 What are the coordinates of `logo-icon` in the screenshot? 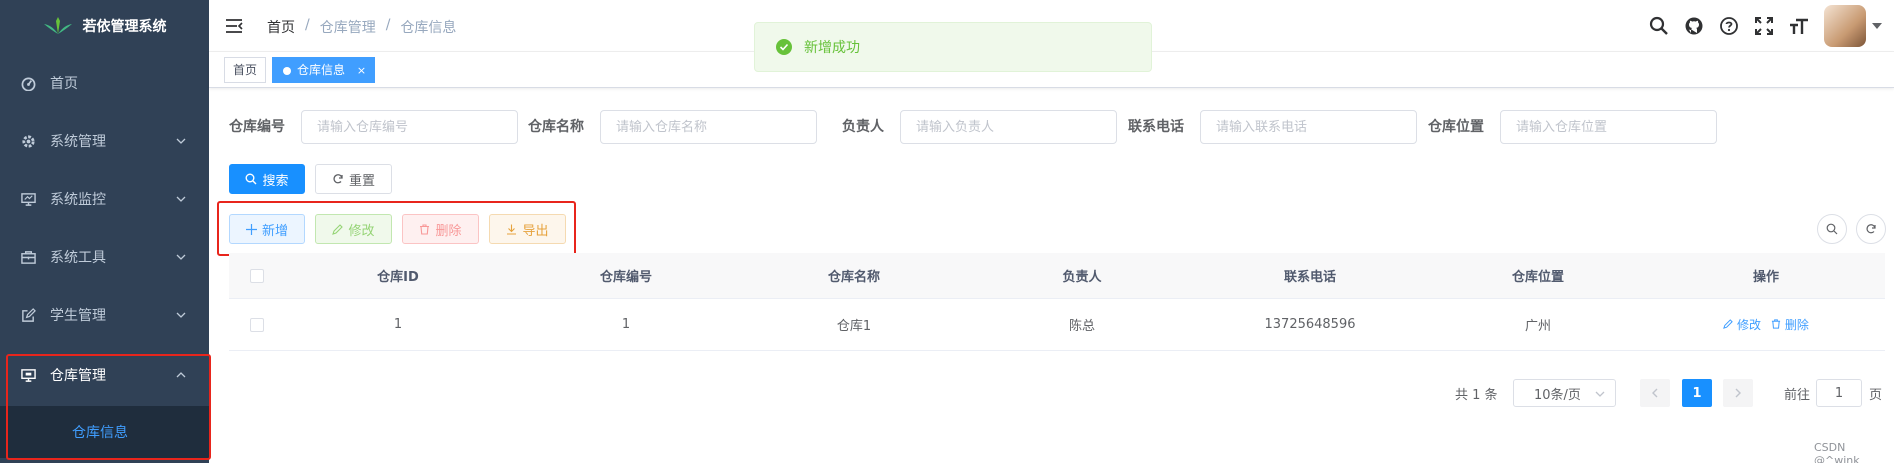 It's located at (57, 25).